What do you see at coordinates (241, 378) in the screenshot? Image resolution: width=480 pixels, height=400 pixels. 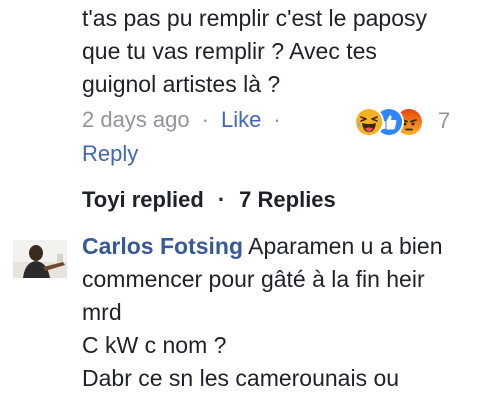 I see `reply-line: Dabr ce sn les camerounais ou` at bounding box center [241, 378].